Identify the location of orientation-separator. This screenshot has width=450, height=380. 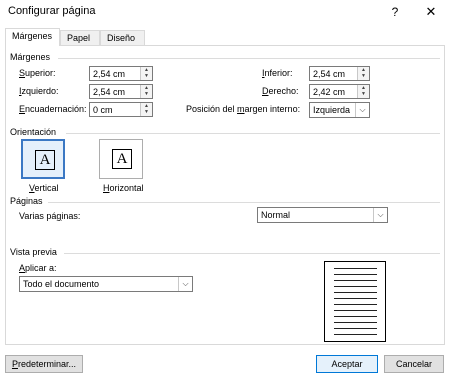
(253, 133).